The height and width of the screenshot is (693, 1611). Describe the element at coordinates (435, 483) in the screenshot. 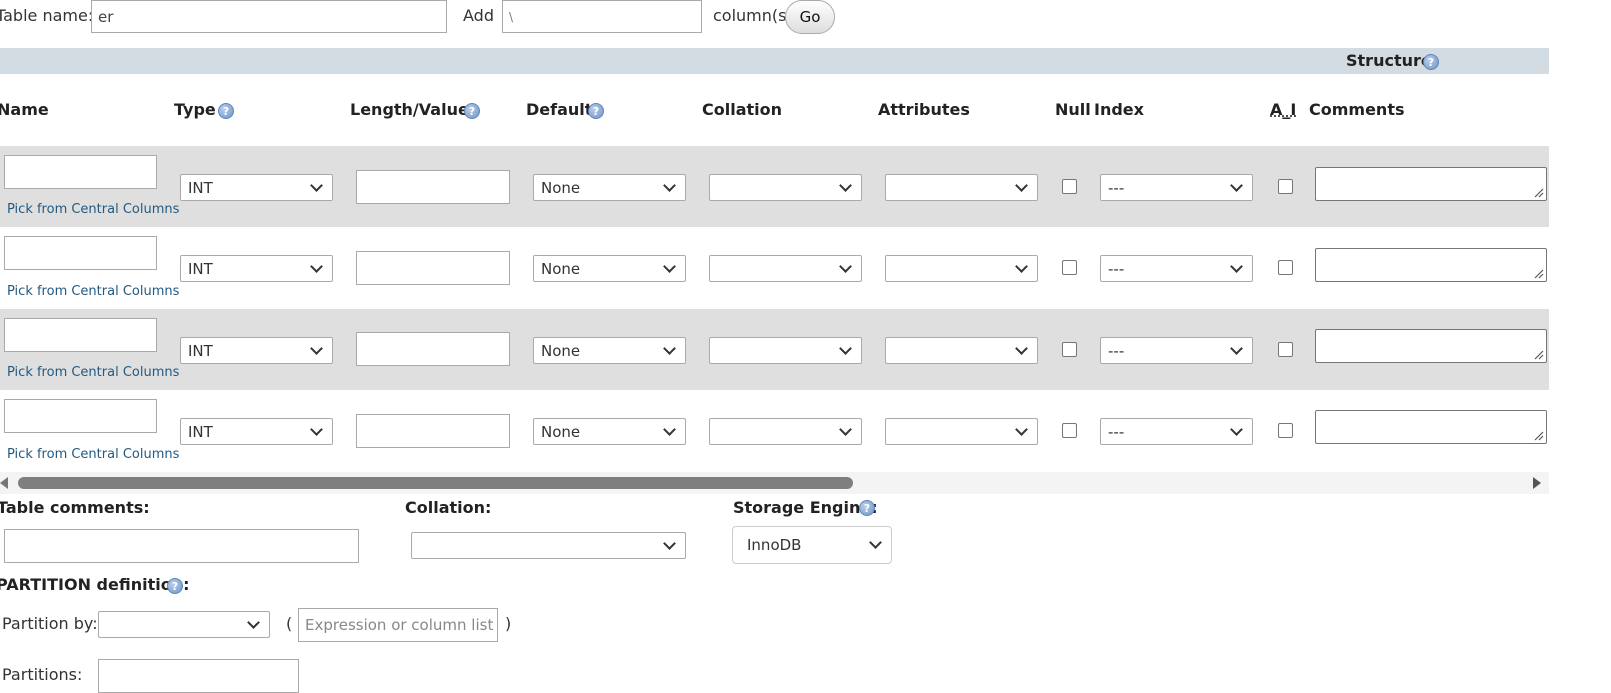

I see `scrollbar-thumb` at that location.